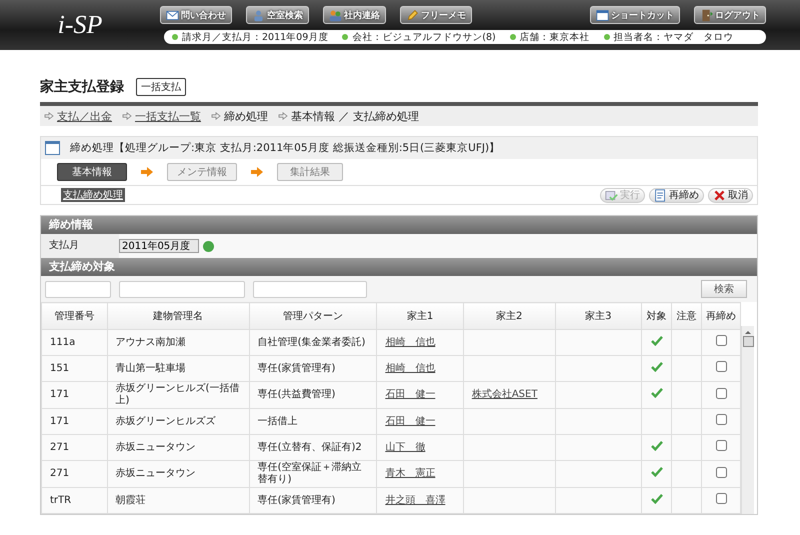  Describe the element at coordinates (161, 87) in the screenshot. I see `mode-label: 一括支払` at that location.